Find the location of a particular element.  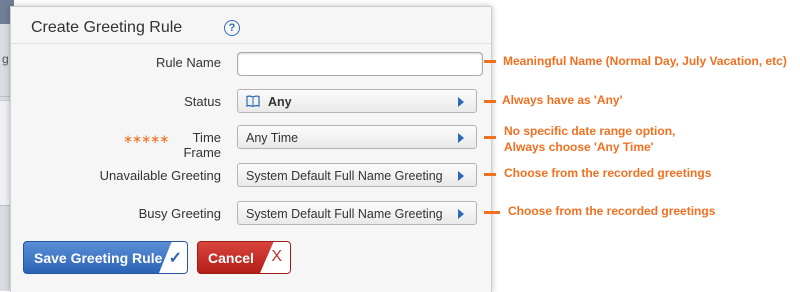

background-glyph: g is located at coordinates (5, 59).